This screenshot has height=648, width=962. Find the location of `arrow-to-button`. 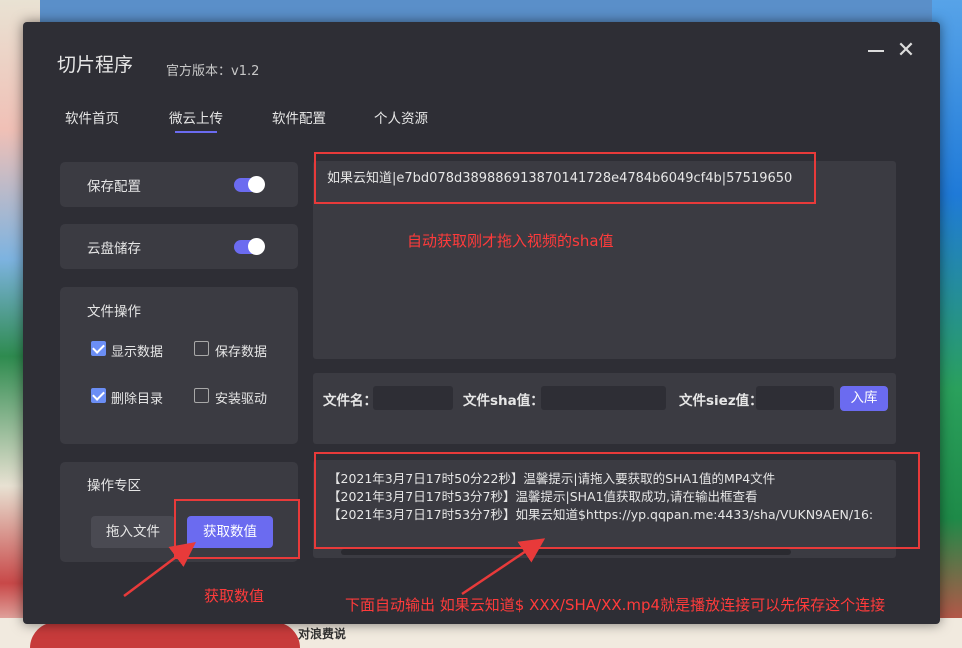

arrow-to-button is located at coordinates (159, 569).